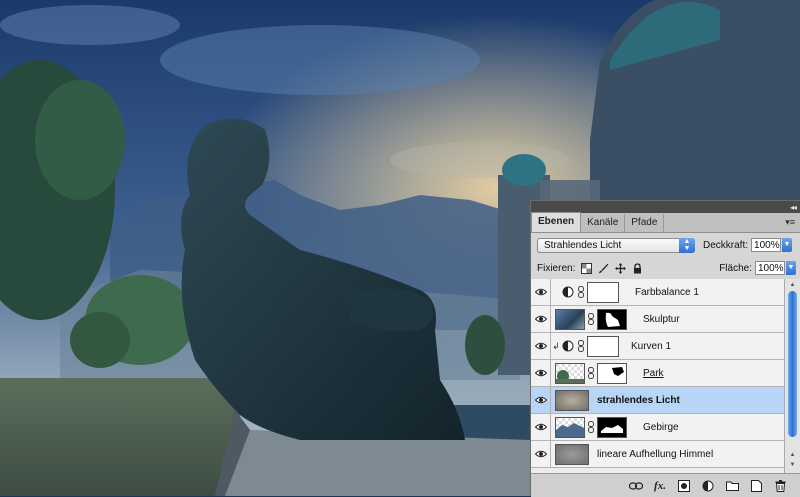 This screenshot has width=800, height=497. Describe the element at coordinates (735, 268) in the screenshot. I see `fill-label: Fläche:` at that location.